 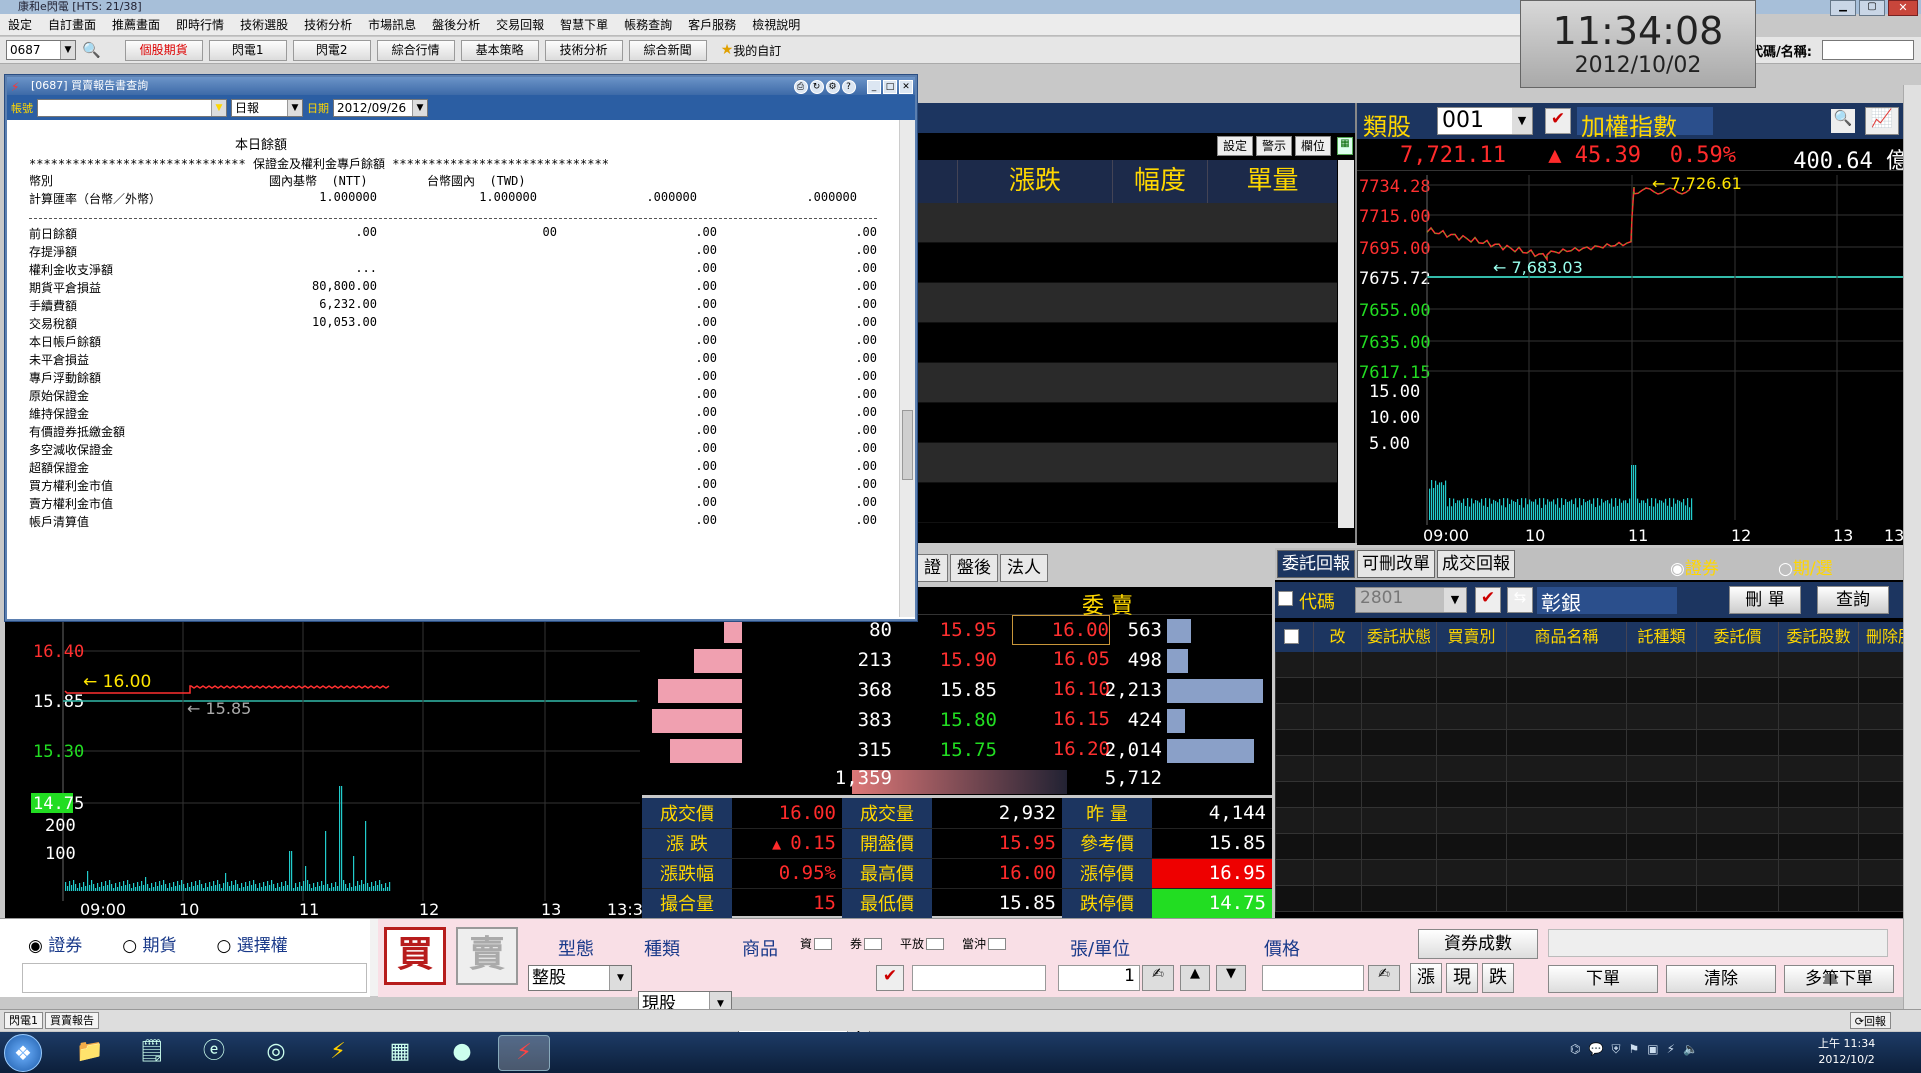 I want to click on order-action-0: 下單, so click(x=1603, y=979).